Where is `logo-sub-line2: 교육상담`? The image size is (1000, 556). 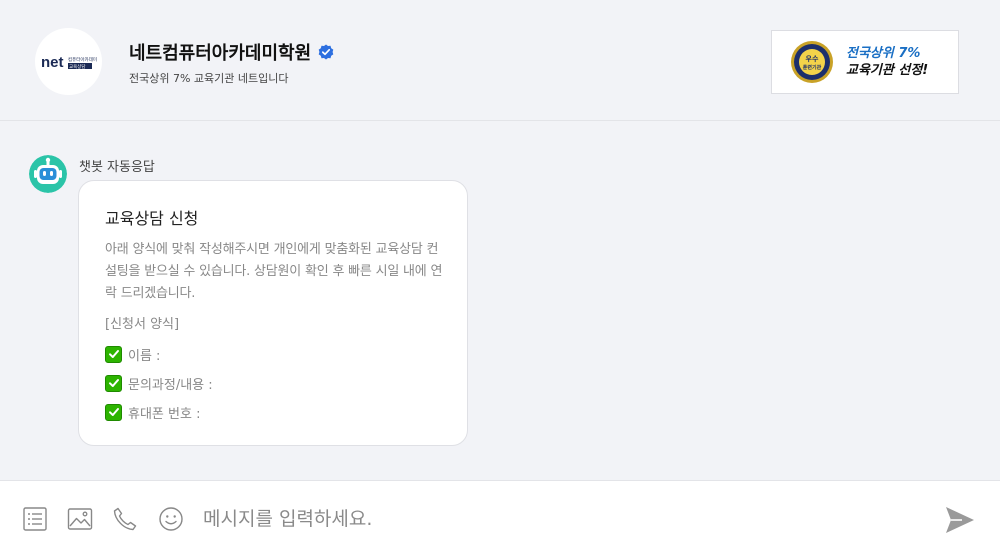 logo-sub-line2: 교육상담 is located at coordinates (77, 65).